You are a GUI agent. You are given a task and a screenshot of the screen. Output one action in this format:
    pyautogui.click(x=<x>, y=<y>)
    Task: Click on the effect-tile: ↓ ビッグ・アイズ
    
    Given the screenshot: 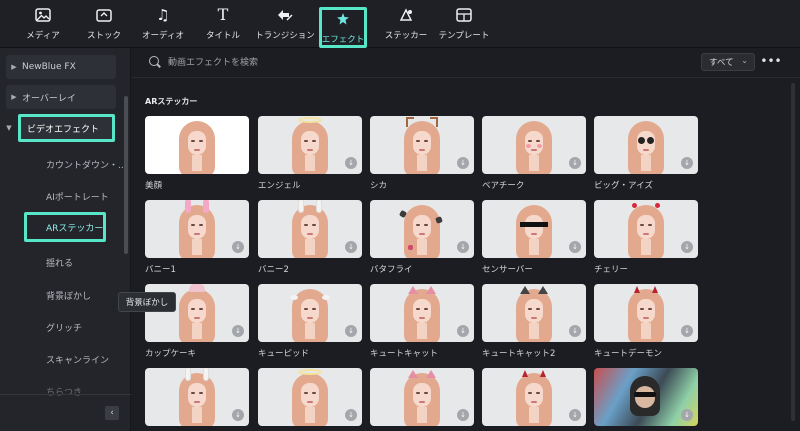 What is the action you would take?
    pyautogui.click(x=646, y=153)
    